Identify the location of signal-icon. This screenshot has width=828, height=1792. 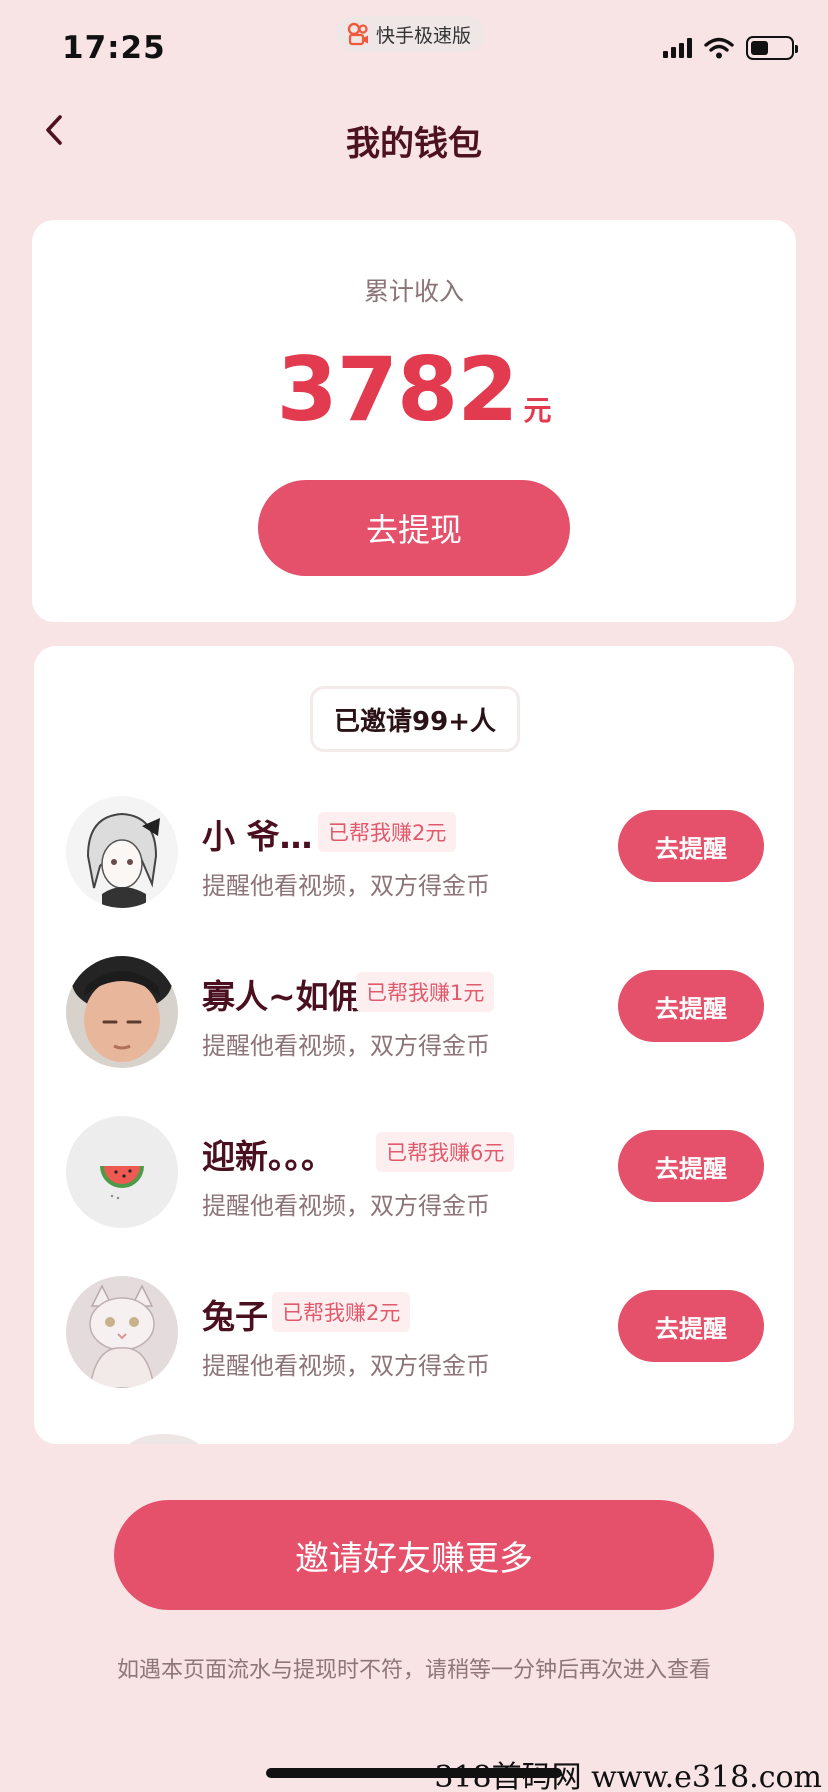
(677, 48).